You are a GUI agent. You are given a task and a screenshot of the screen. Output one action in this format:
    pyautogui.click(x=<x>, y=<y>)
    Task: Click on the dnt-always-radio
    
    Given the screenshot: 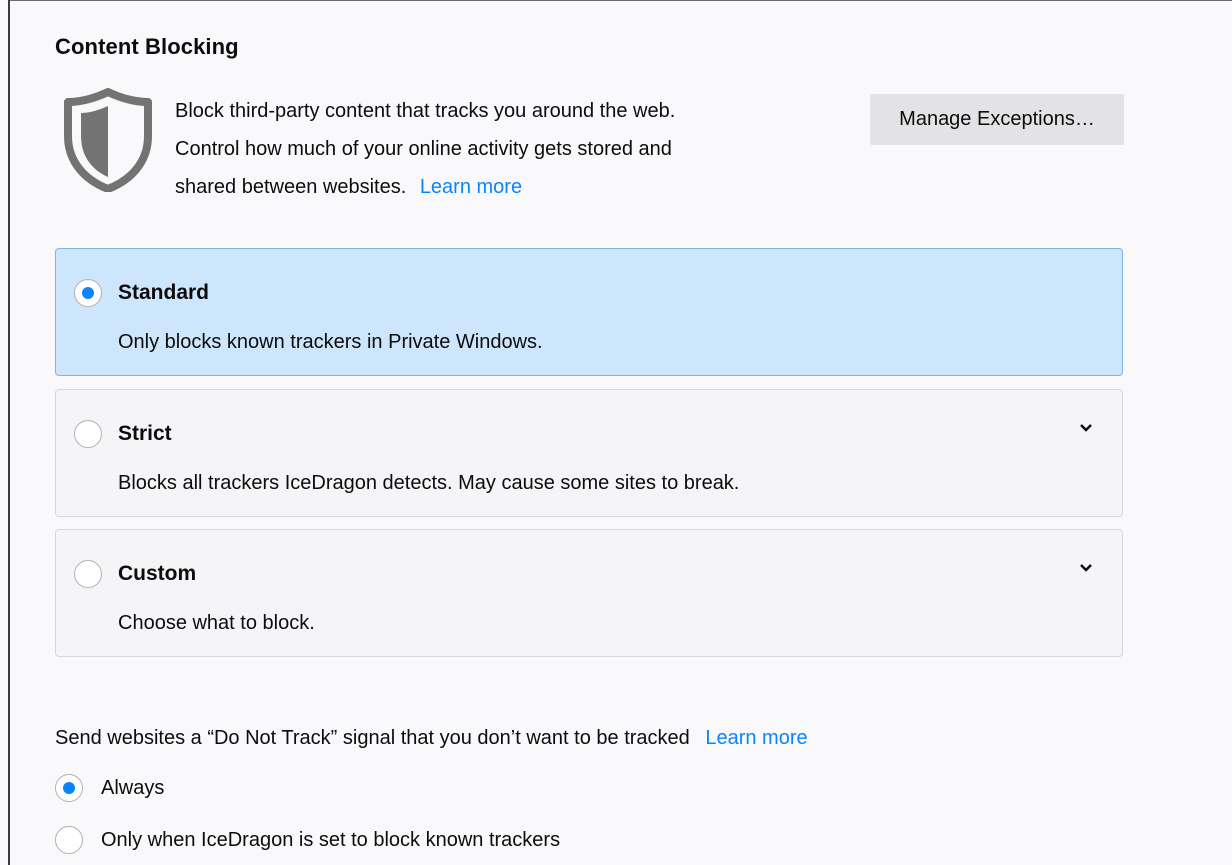 What is the action you would take?
    pyautogui.click(x=69, y=788)
    